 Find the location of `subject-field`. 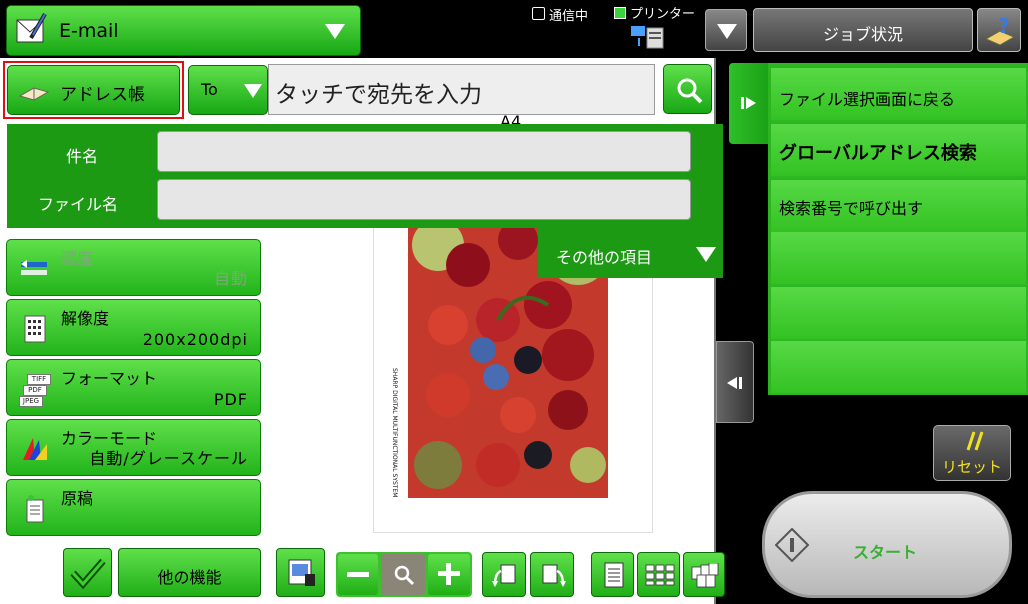

subject-field is located at coordinates (424, 151).